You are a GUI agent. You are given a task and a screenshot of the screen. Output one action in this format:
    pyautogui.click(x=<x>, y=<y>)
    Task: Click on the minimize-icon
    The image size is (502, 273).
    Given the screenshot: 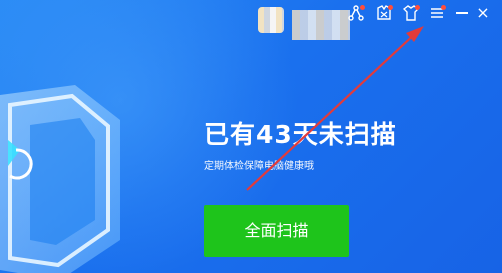 What is the action you would take?
    pyautogui.click(x=462, y=13)
    